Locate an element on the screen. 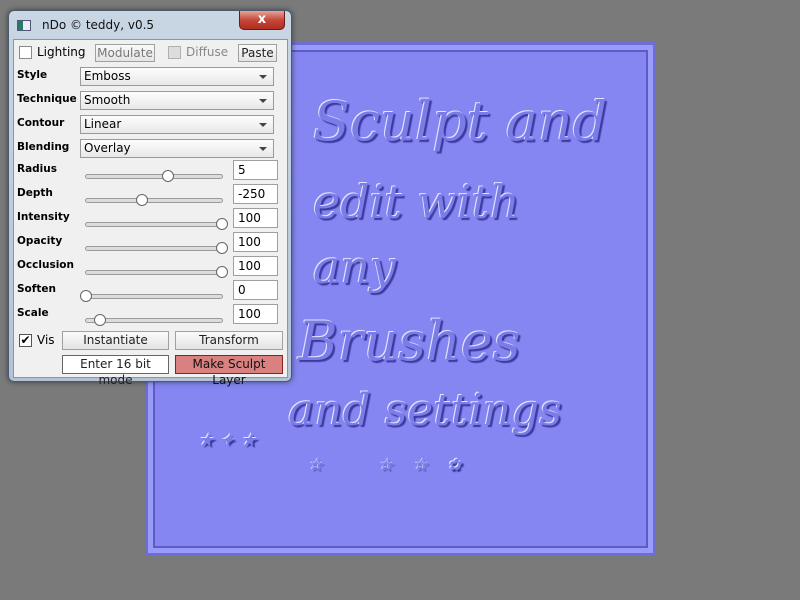 Image resolution: width=800 pixels, height=600 pixels. diffuse-label: Diffuse is located at coordinates (207, 52).